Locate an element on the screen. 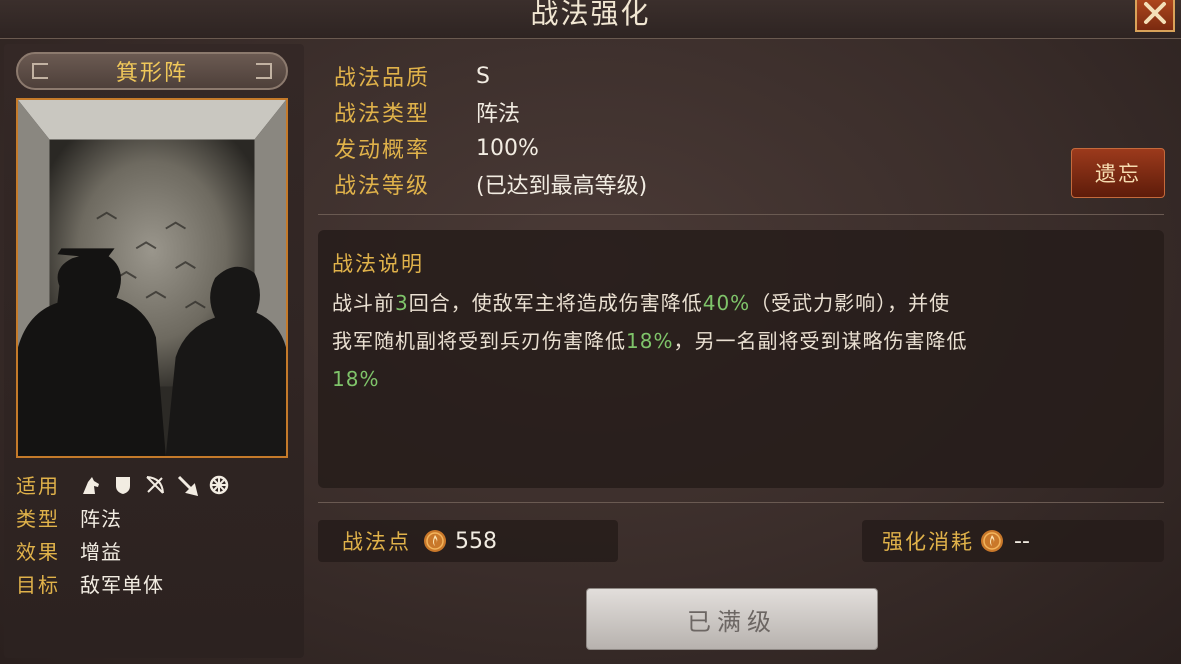  type-row: 类型 阵法 is located at coordinates (123, 517).